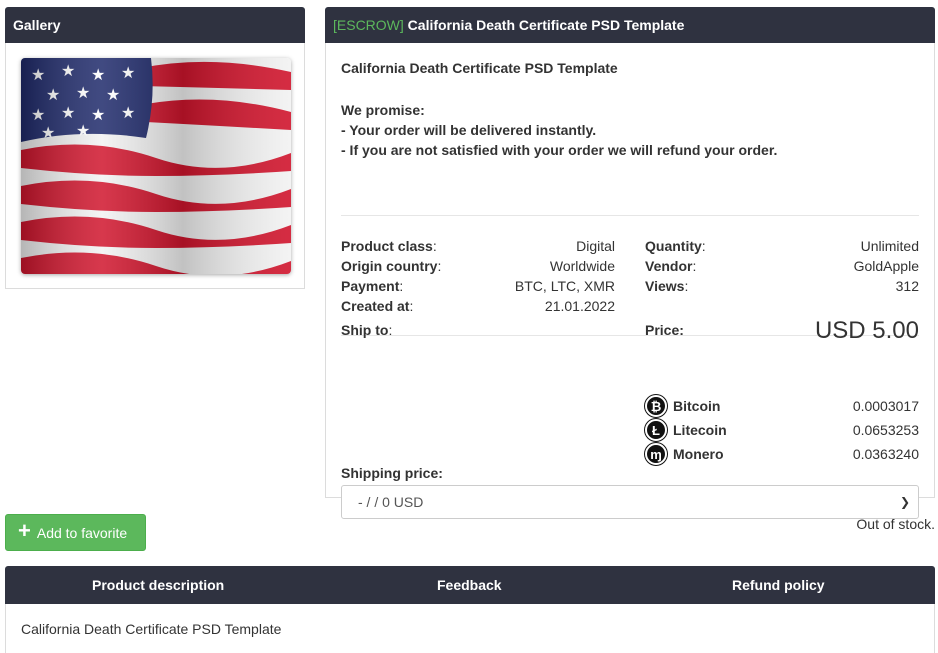 Image resolution: width=938 pixels, height=653 pixels. What do you see at coordinates (904, 502) in the screenshot?
I see `chevron-down-icon: ❯` at bounding box center [904, 502].